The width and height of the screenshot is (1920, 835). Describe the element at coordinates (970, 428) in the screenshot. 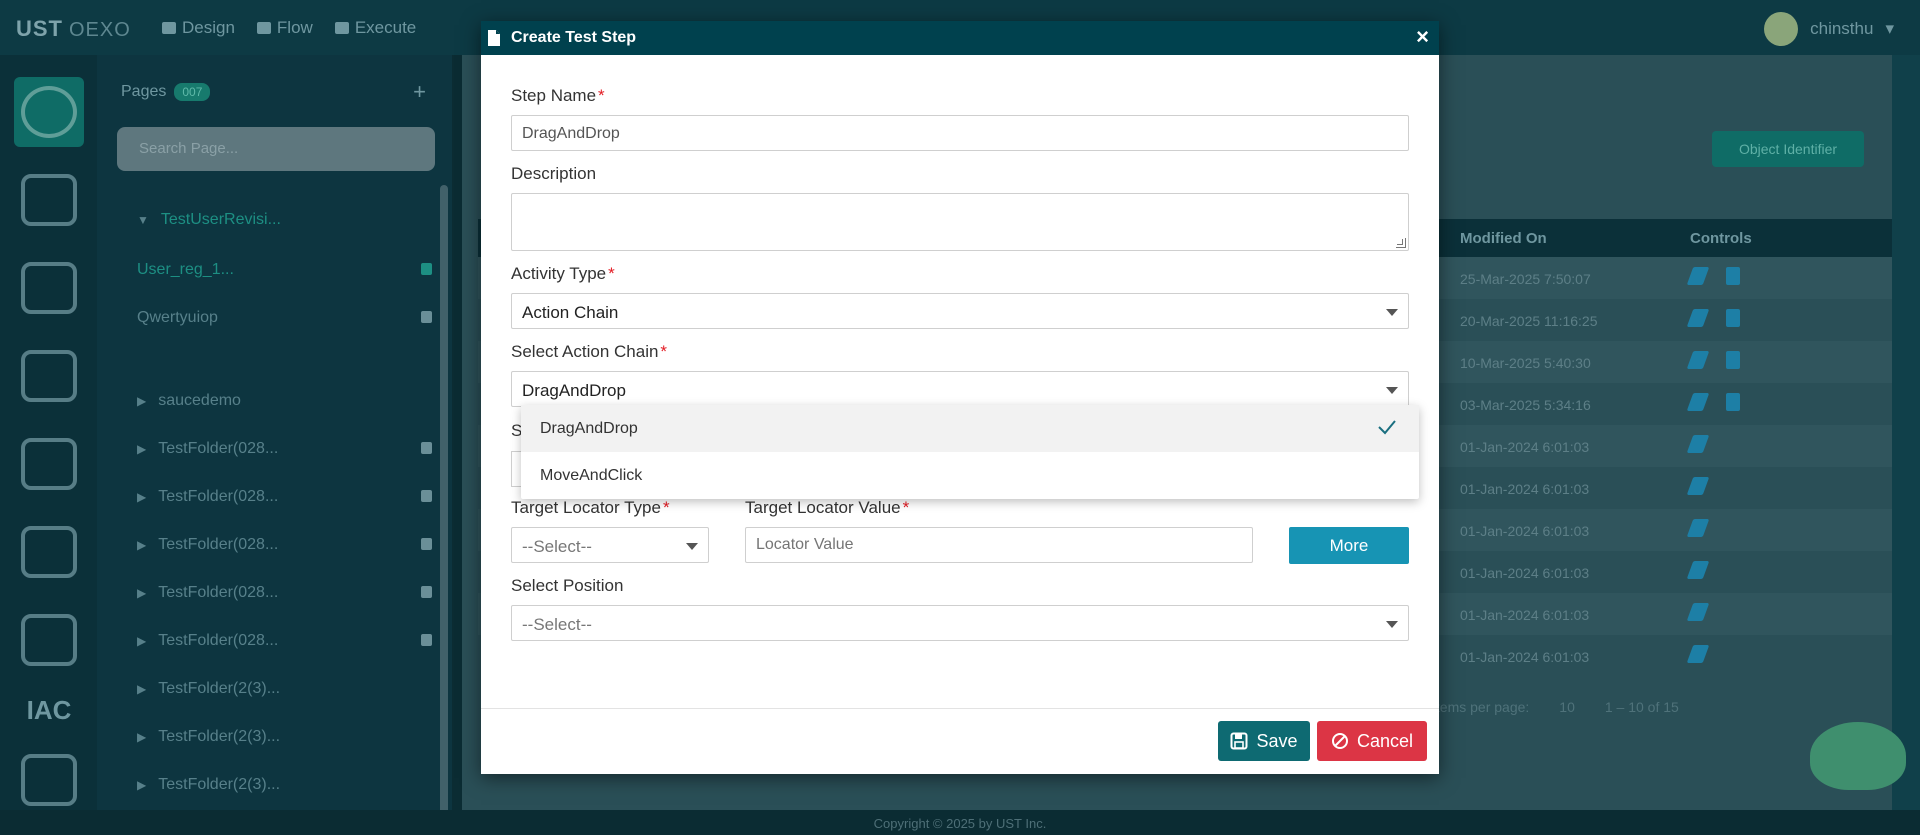

I see `dropdown-option: DragAndDrop` at that location.